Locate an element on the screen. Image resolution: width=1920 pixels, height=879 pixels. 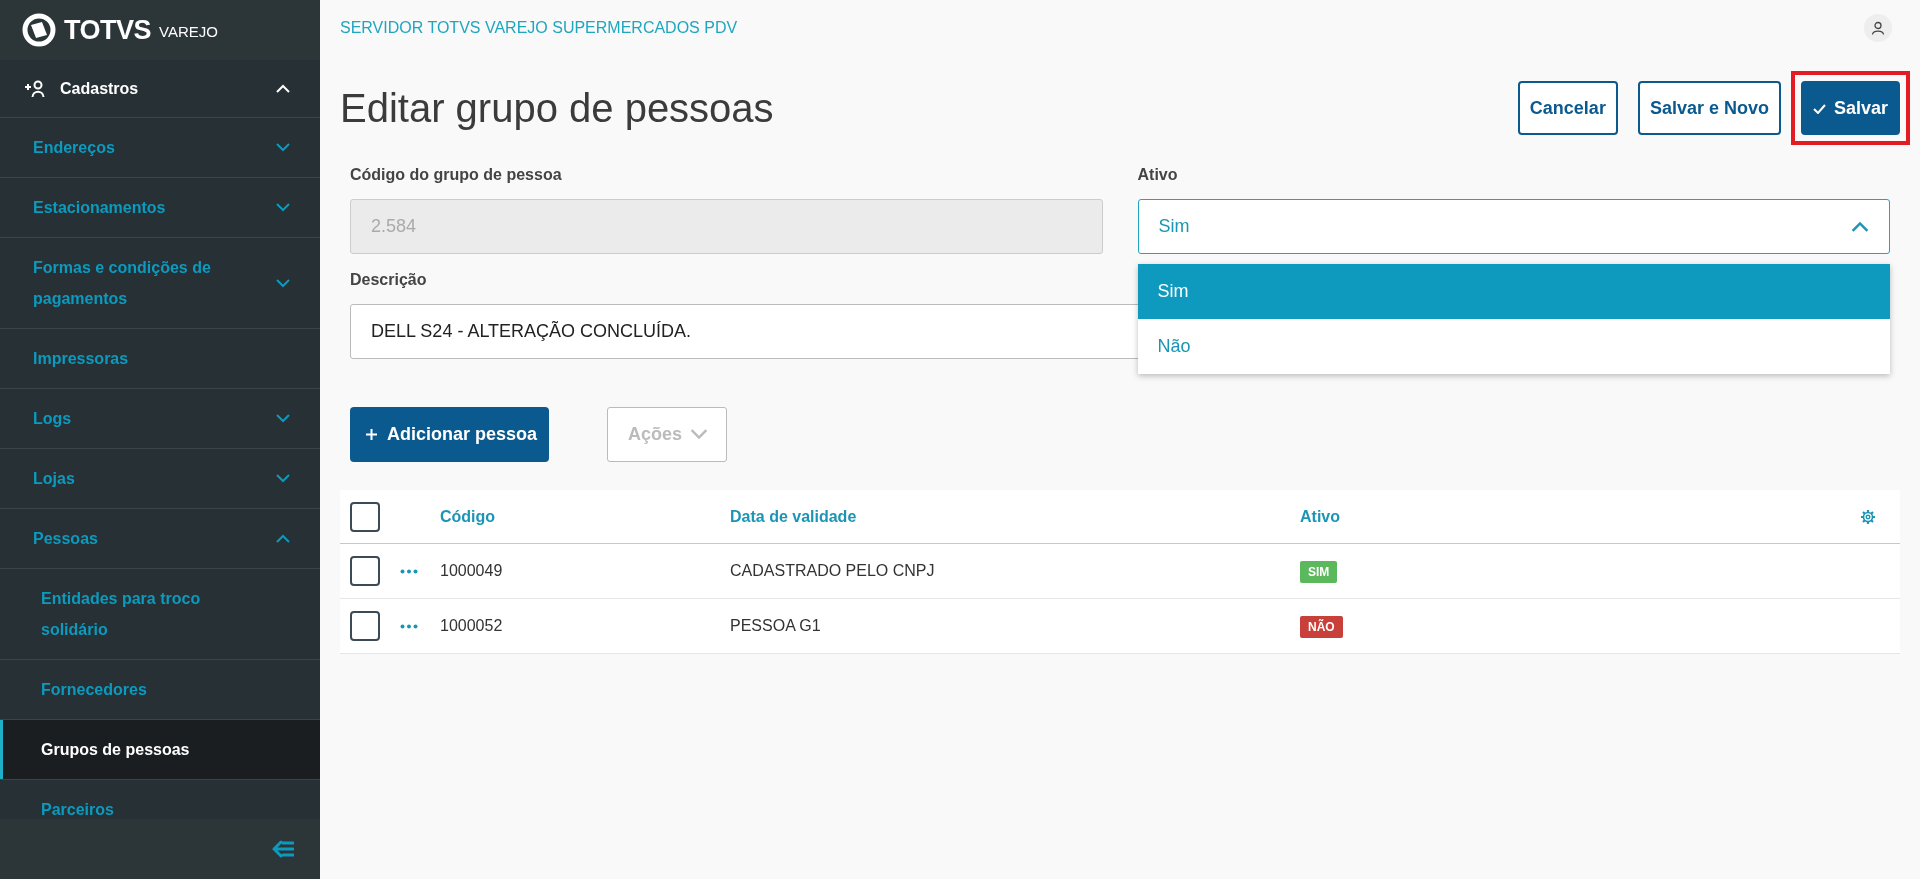
plus-icon is located at coordinates (371, 434).